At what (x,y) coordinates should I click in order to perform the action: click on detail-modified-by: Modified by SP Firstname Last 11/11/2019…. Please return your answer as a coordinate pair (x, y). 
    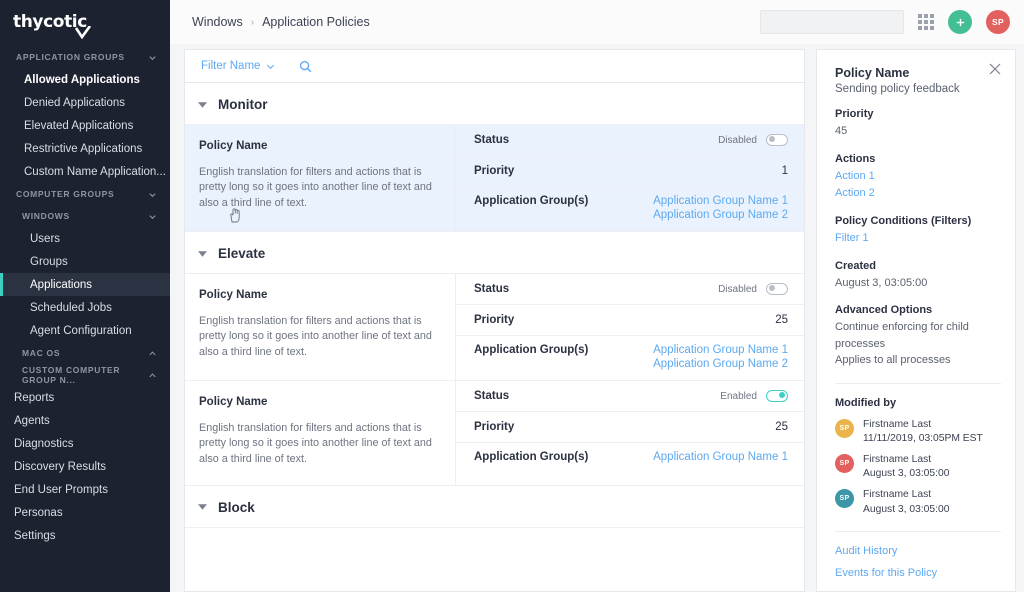
    Looking at the image, I should click on (918, 457).